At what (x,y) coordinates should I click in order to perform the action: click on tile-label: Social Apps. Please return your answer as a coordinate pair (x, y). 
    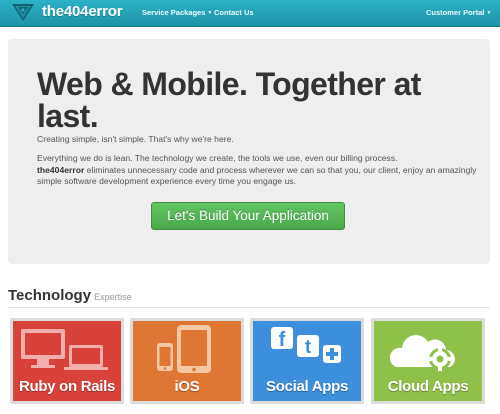
    Looking at the image, I should click on (307, 386).